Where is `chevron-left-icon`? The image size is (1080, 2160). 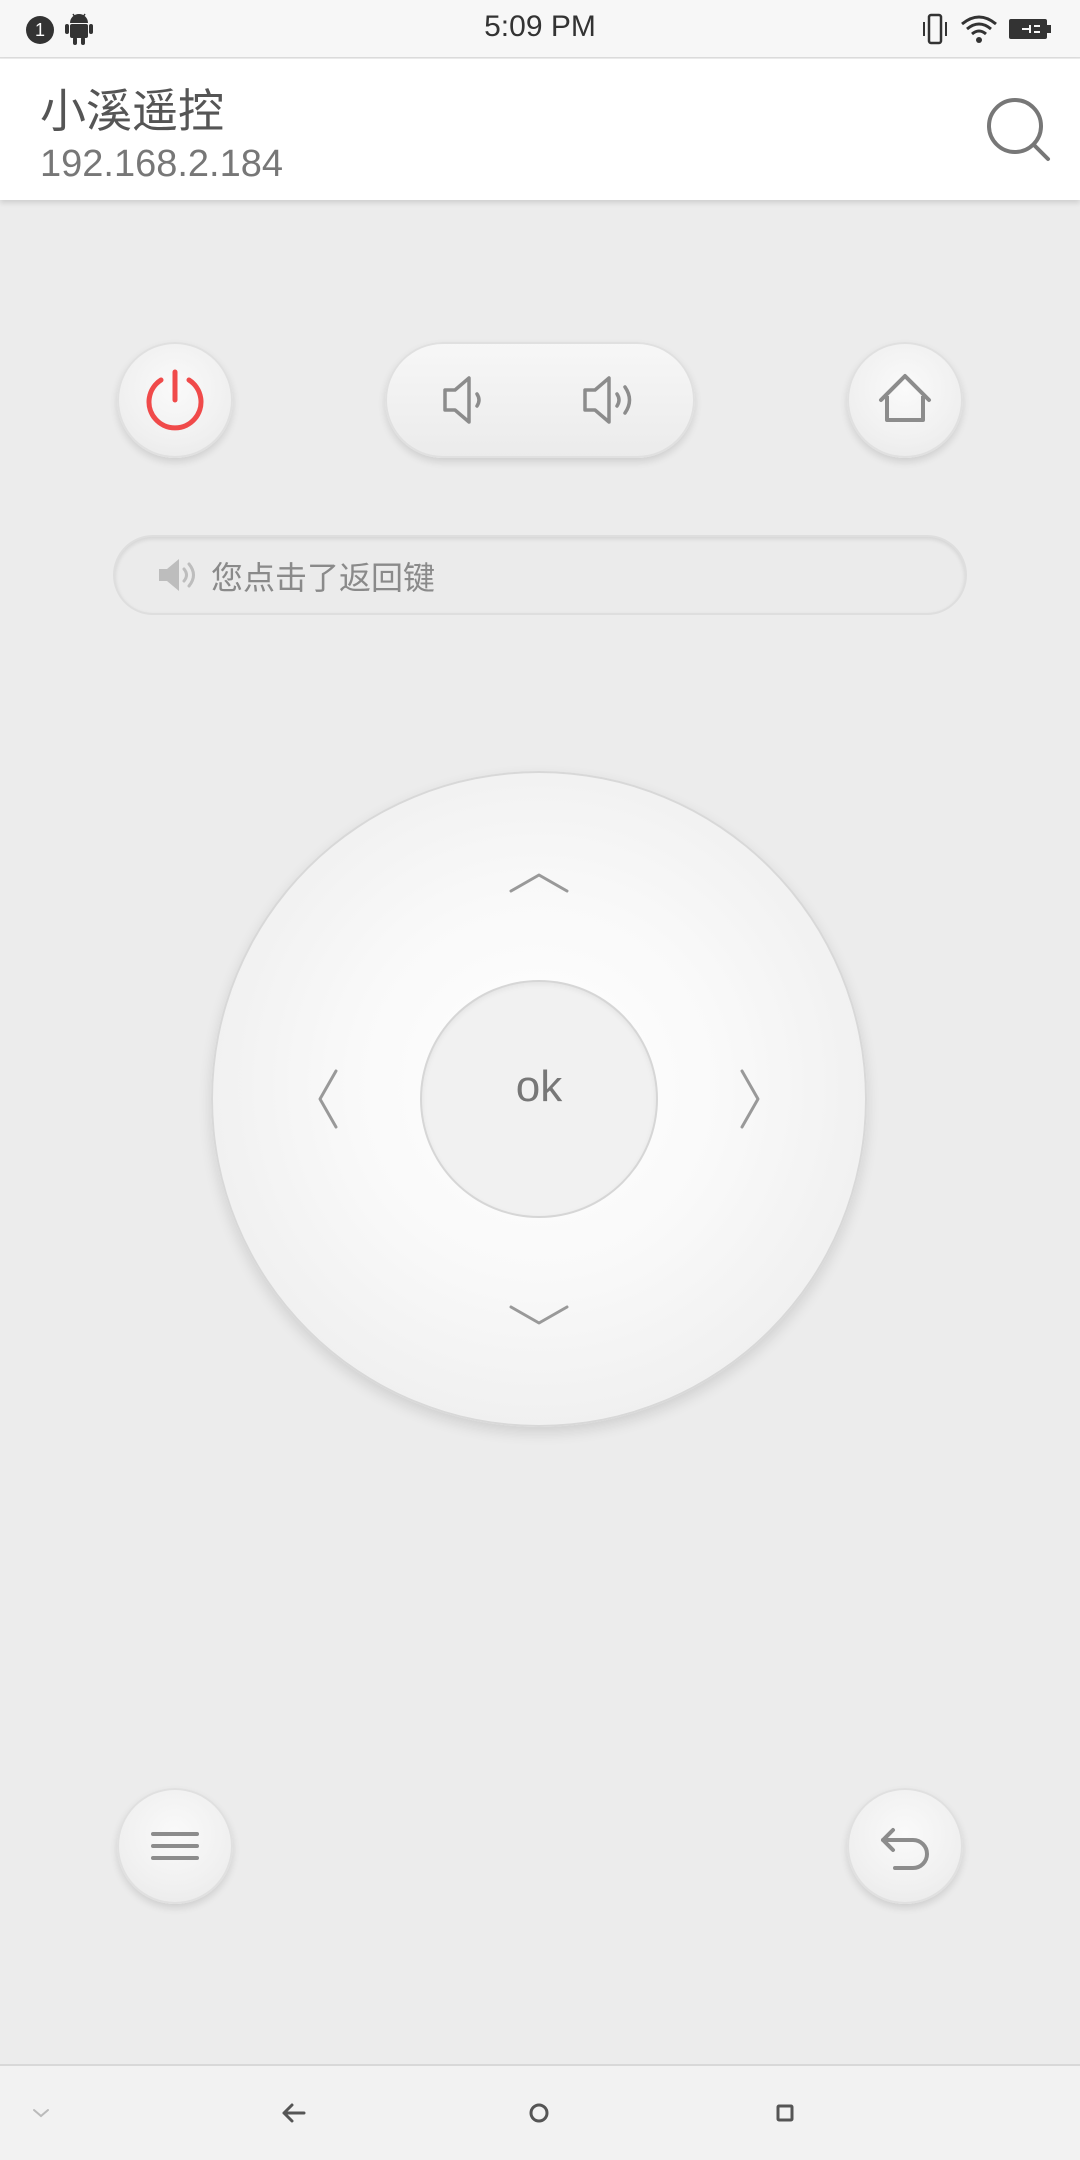 chevron-left-icon is located at coordinates (328, 1099).